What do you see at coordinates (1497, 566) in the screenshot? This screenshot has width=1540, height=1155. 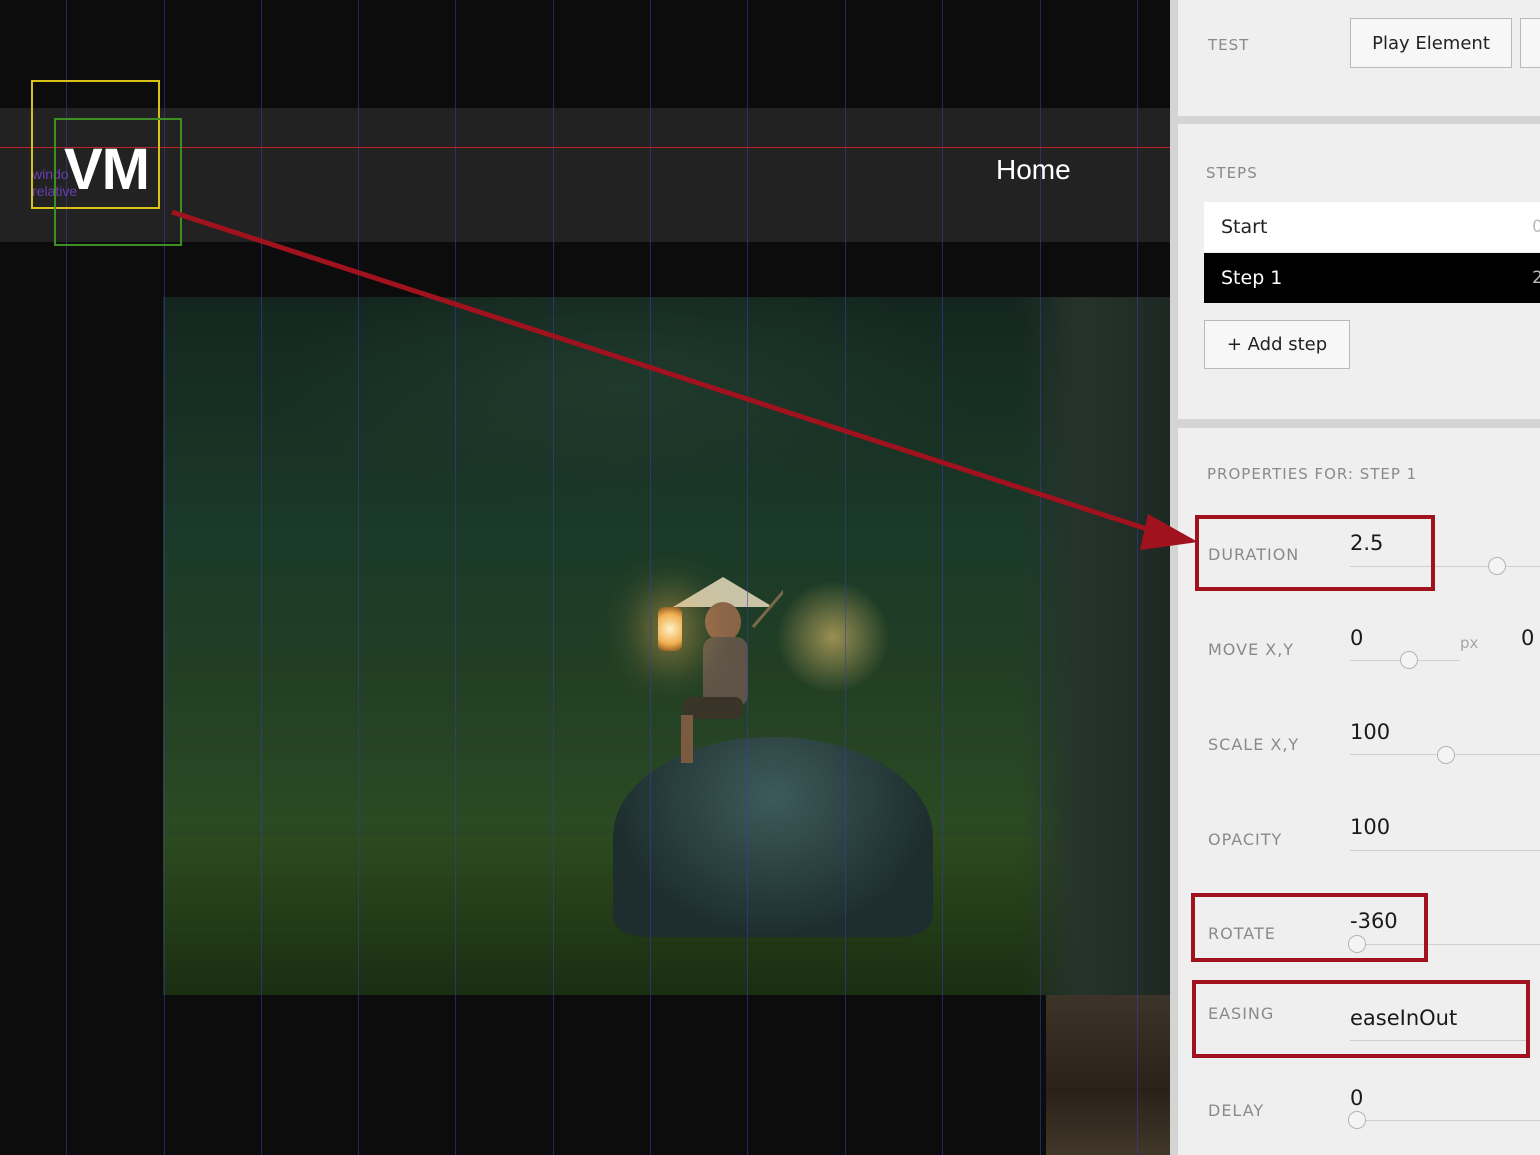 I see `duration-slider-thumb` at bounding box center [1497, 566].